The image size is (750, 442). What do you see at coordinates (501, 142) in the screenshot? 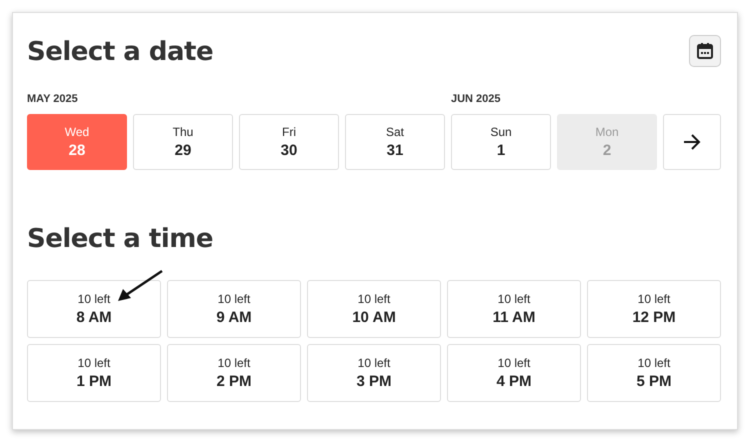
I see `date-button: Sun 1` at bounding box center [501, 142].